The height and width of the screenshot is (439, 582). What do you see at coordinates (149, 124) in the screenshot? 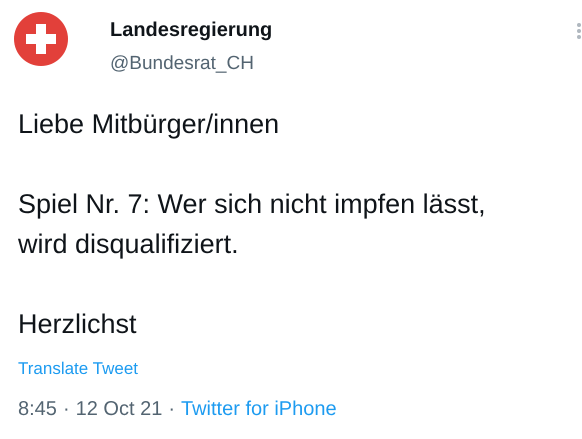
I see `tweet-paragraph: Liebe Mitbürger/innen` at bounding box center [149, 124].